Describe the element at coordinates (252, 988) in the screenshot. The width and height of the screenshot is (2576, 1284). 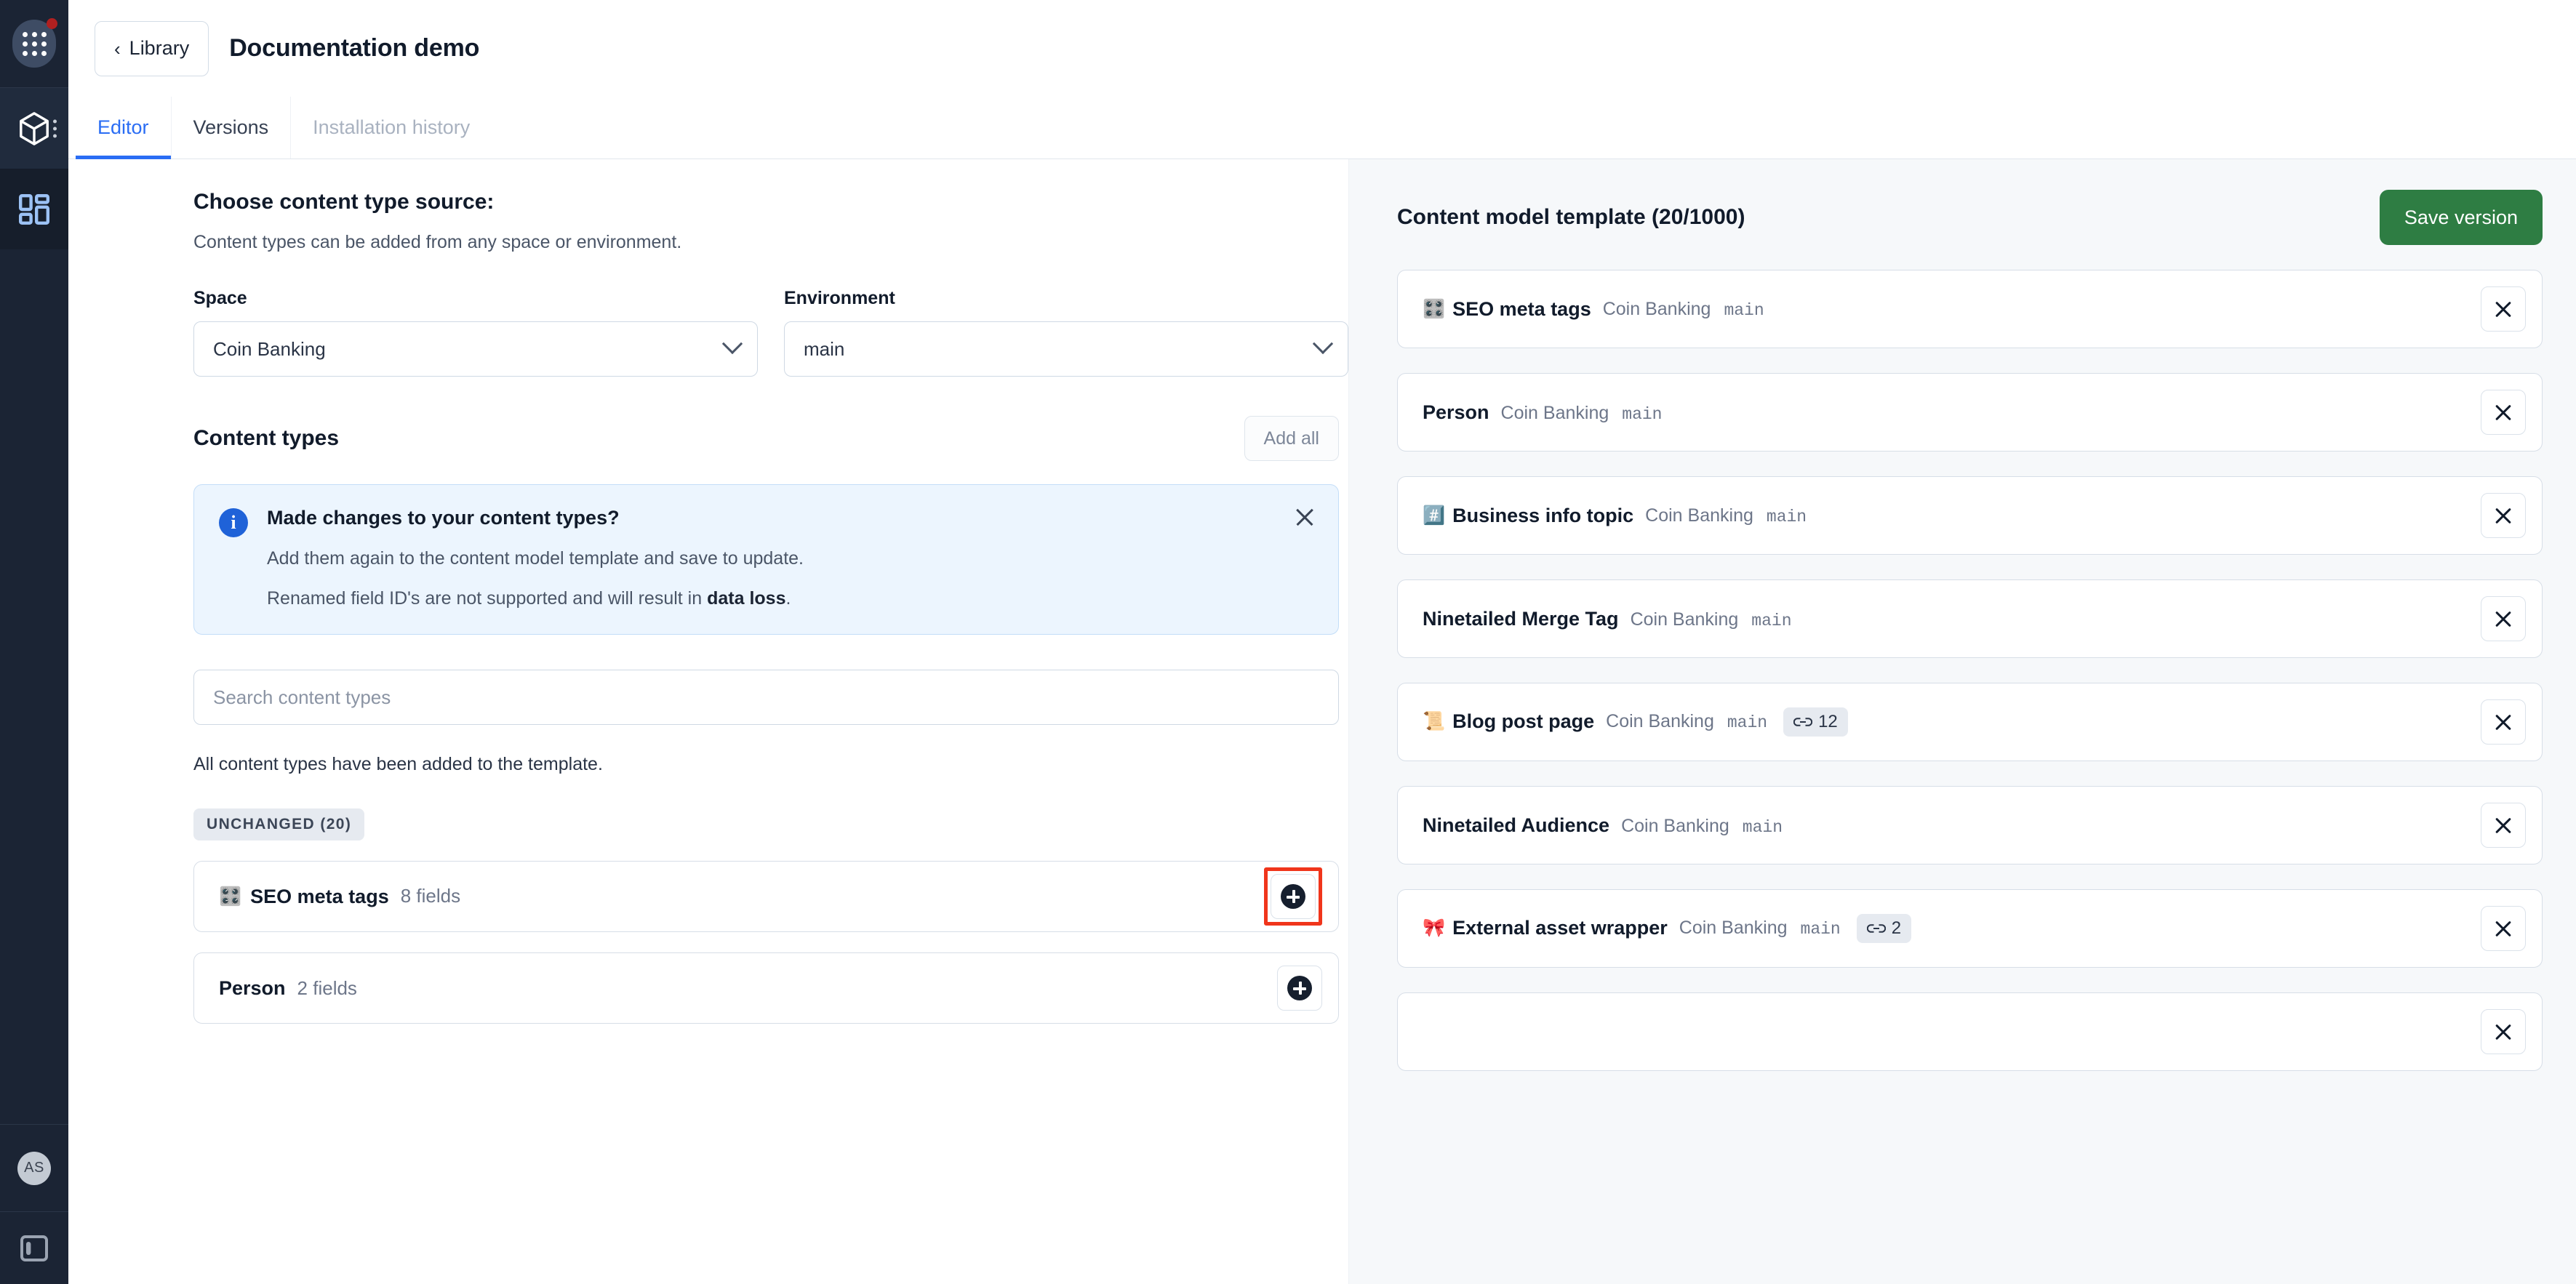
I see `content-type-name-text: Person` at that location.